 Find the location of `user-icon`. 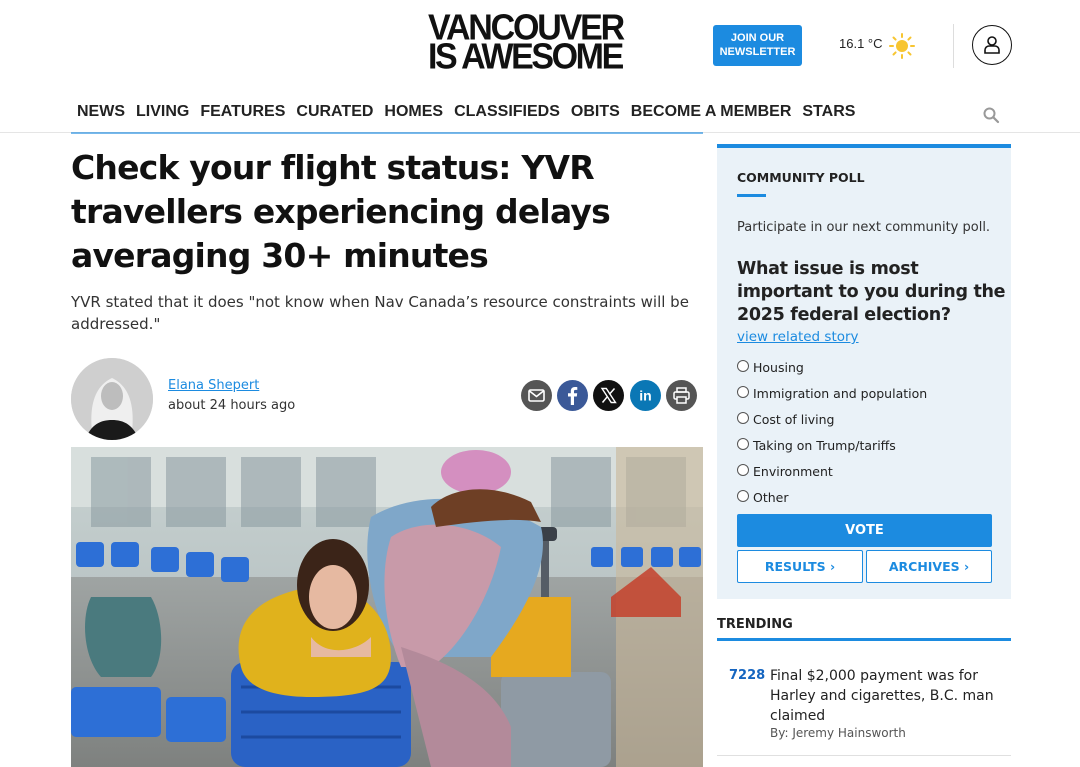

user-icon is located at coordinates (992, 45).